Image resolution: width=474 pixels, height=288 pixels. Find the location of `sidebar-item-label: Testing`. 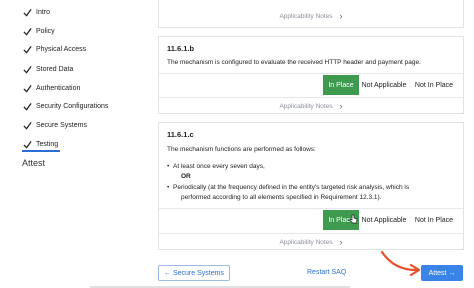

sidebar-item-label: Testing is located at coordinates (47, 144).